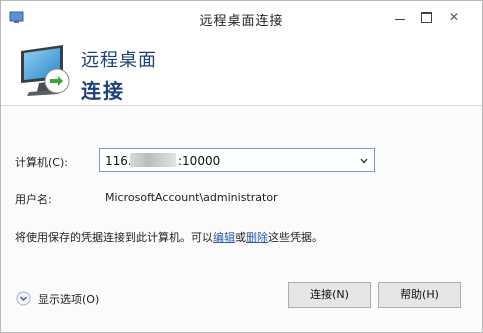 The width and height of the screenshot is (483, 333). Describe the element at coordinates (33, 199) in the screenshot. I see `username-label: 用户名:` at that location.